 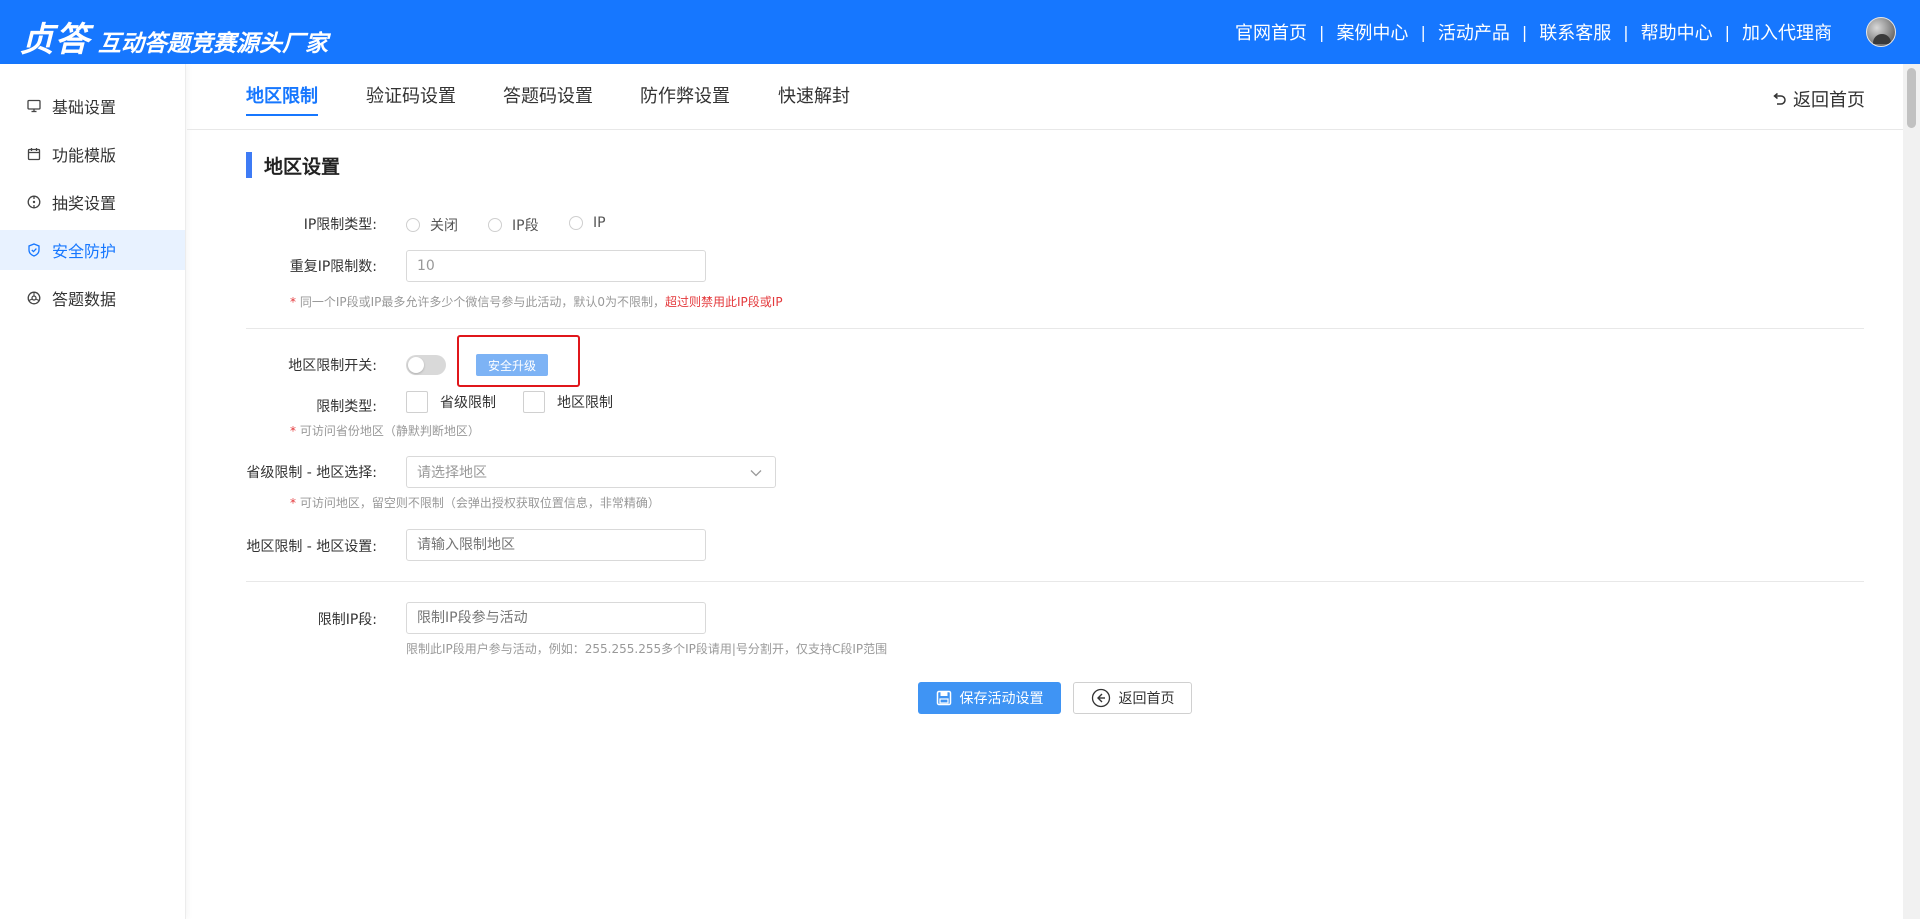 What do you see at coordinates (1372, 32) in the screenshot?
I see `nav-case-center: 案例中心` at bounding box center [1372, 32].